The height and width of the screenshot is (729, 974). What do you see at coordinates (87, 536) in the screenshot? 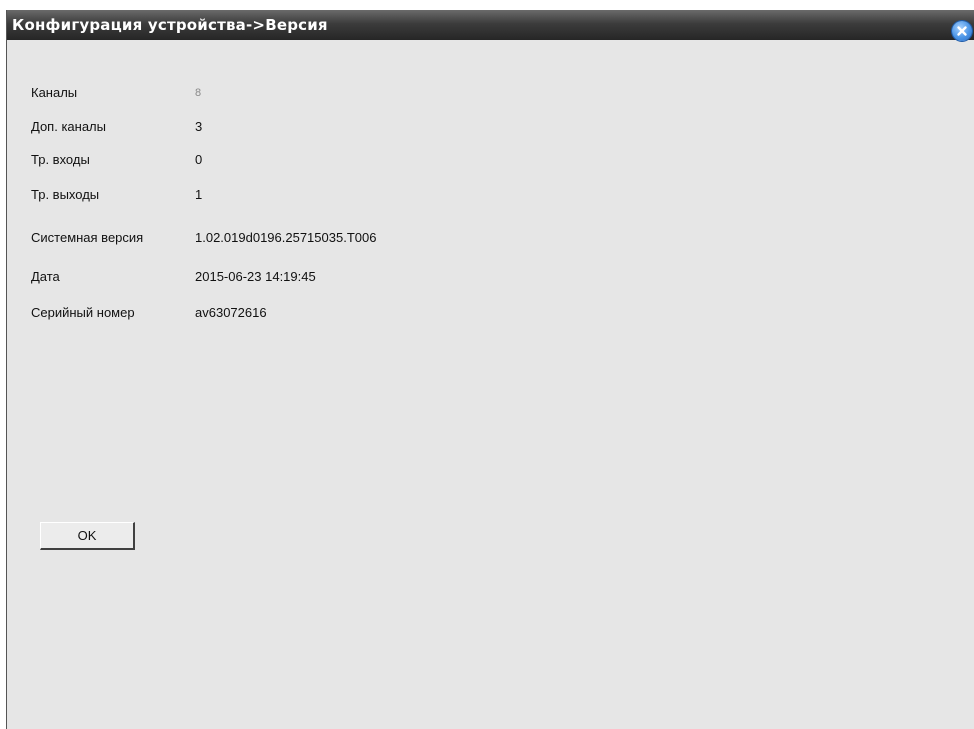
I see `ok-button: OK` at bounding box center [87, 536].